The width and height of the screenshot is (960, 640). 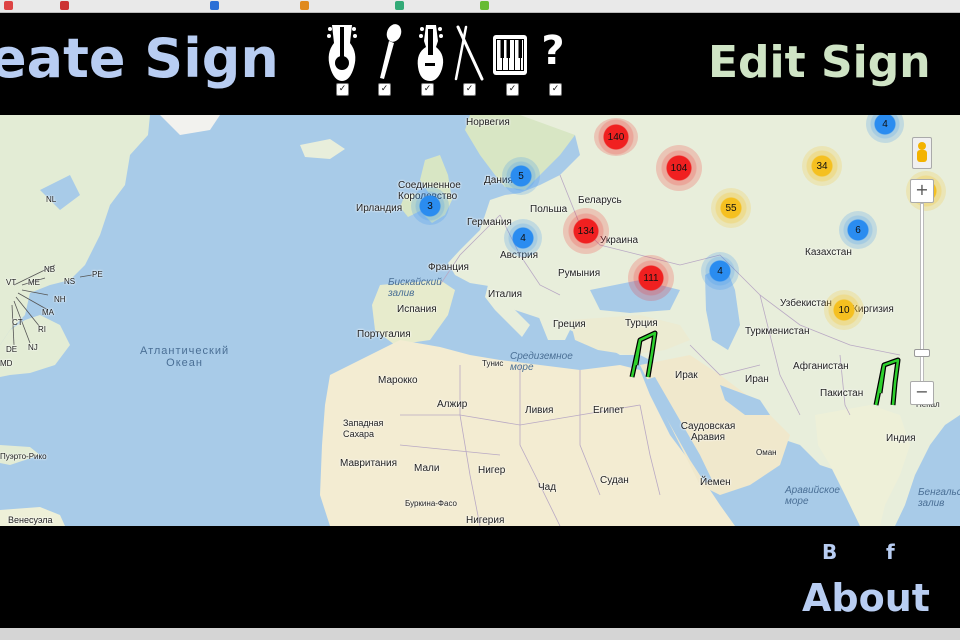 I want to click on region-label: MD, so click(x=6, y=363).